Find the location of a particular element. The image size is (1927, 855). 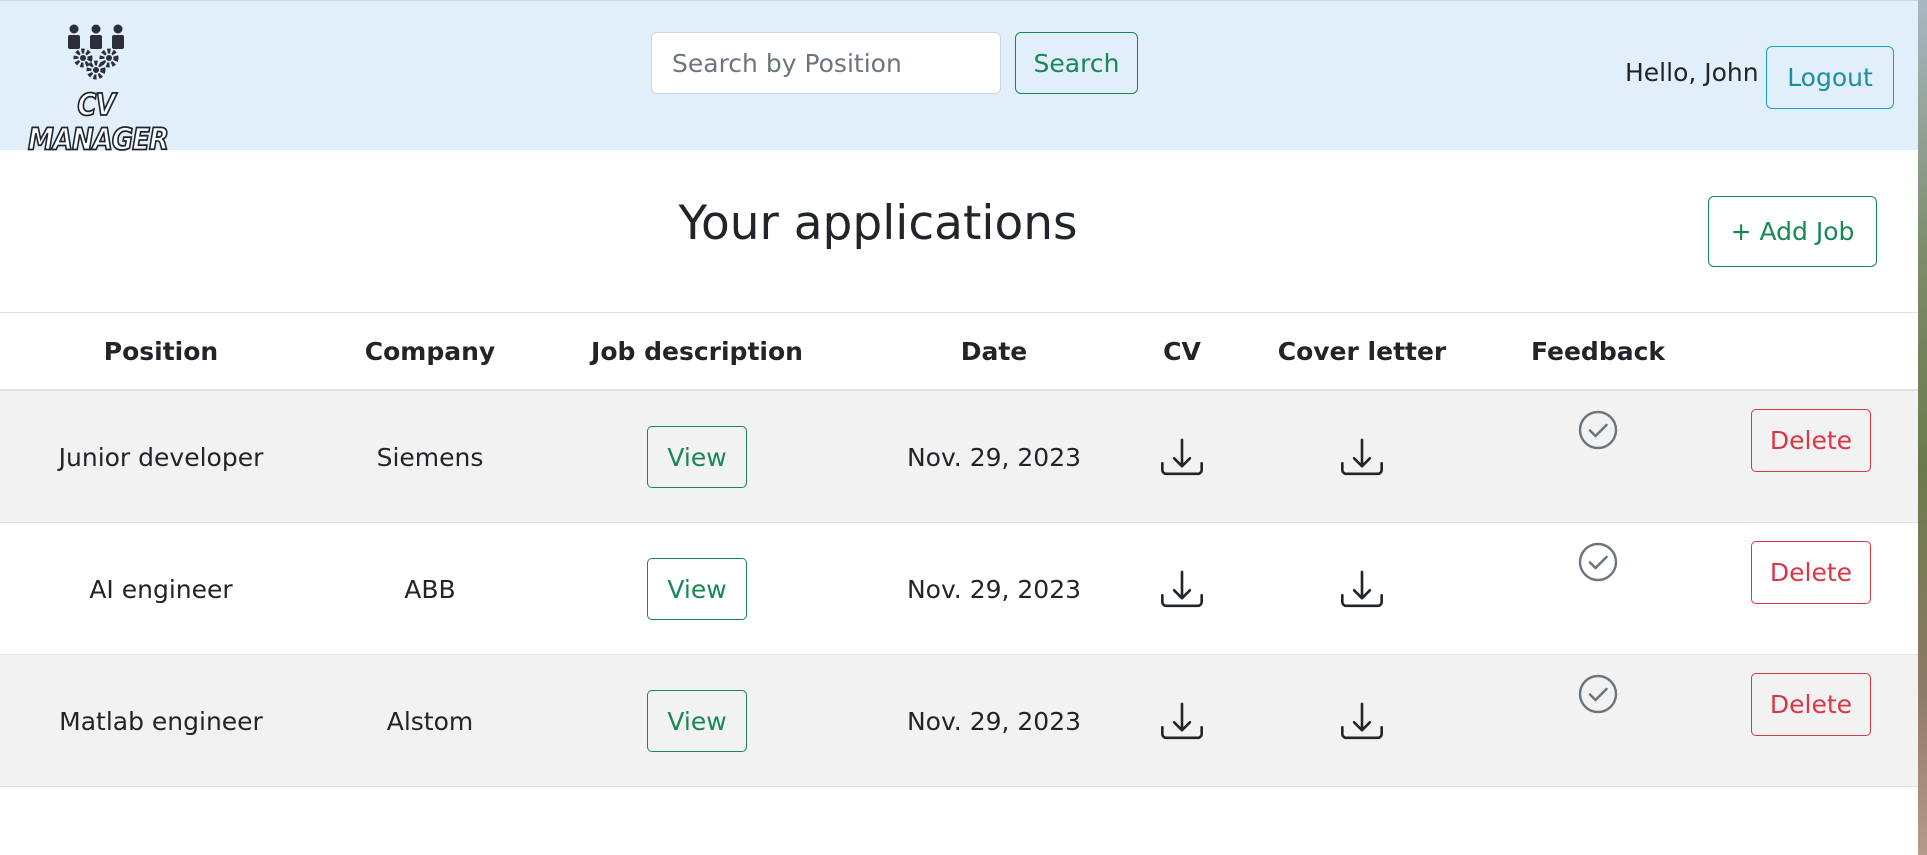

search-input is located at coordinates (826, 63).